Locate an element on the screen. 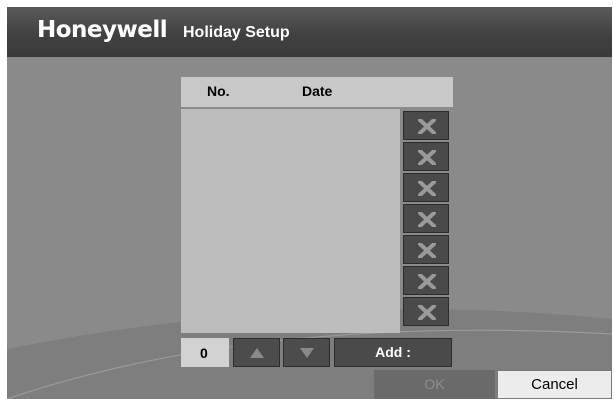 This screenshot has width=614, height=399. page-title: Holiday Setup is located at coordinates (236, 32).